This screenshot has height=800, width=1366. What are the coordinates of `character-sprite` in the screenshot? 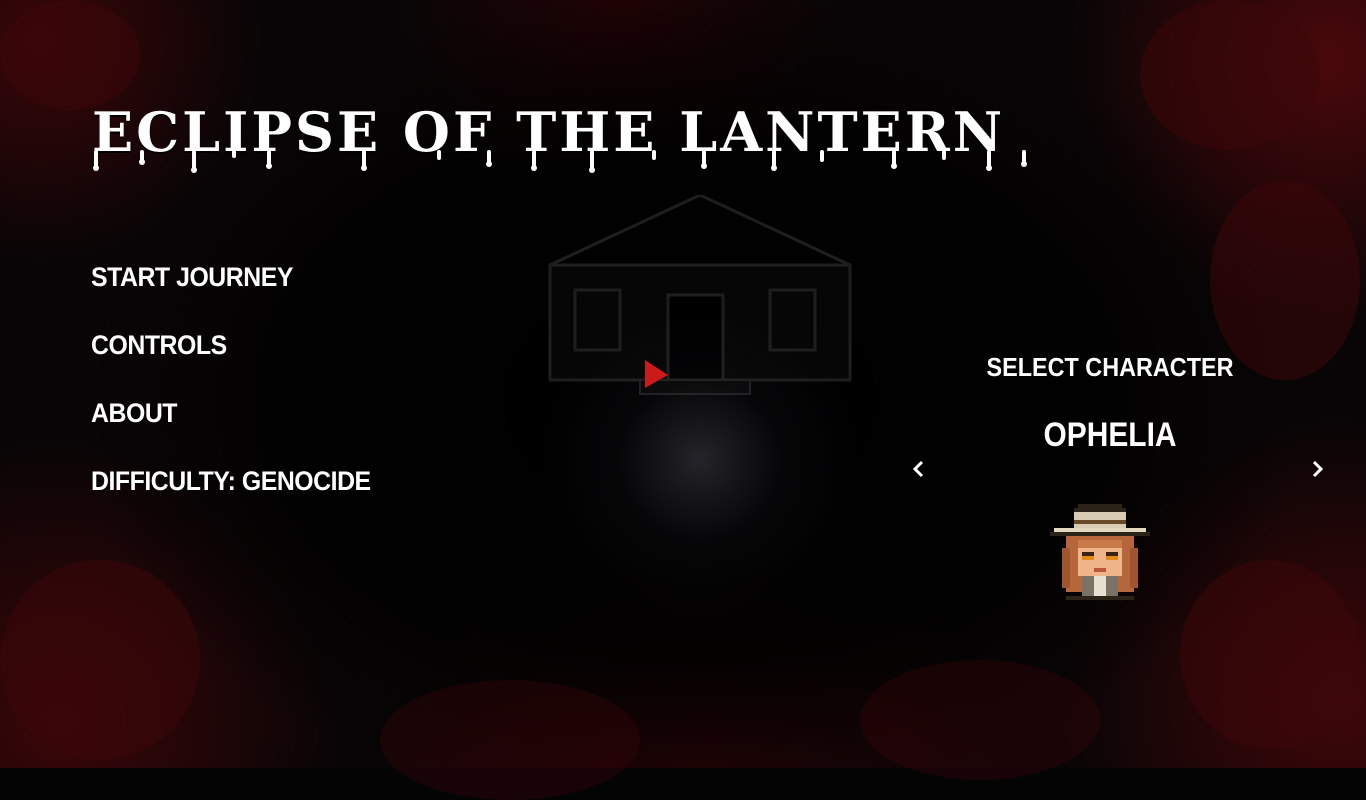 It's located at (1100, 552).